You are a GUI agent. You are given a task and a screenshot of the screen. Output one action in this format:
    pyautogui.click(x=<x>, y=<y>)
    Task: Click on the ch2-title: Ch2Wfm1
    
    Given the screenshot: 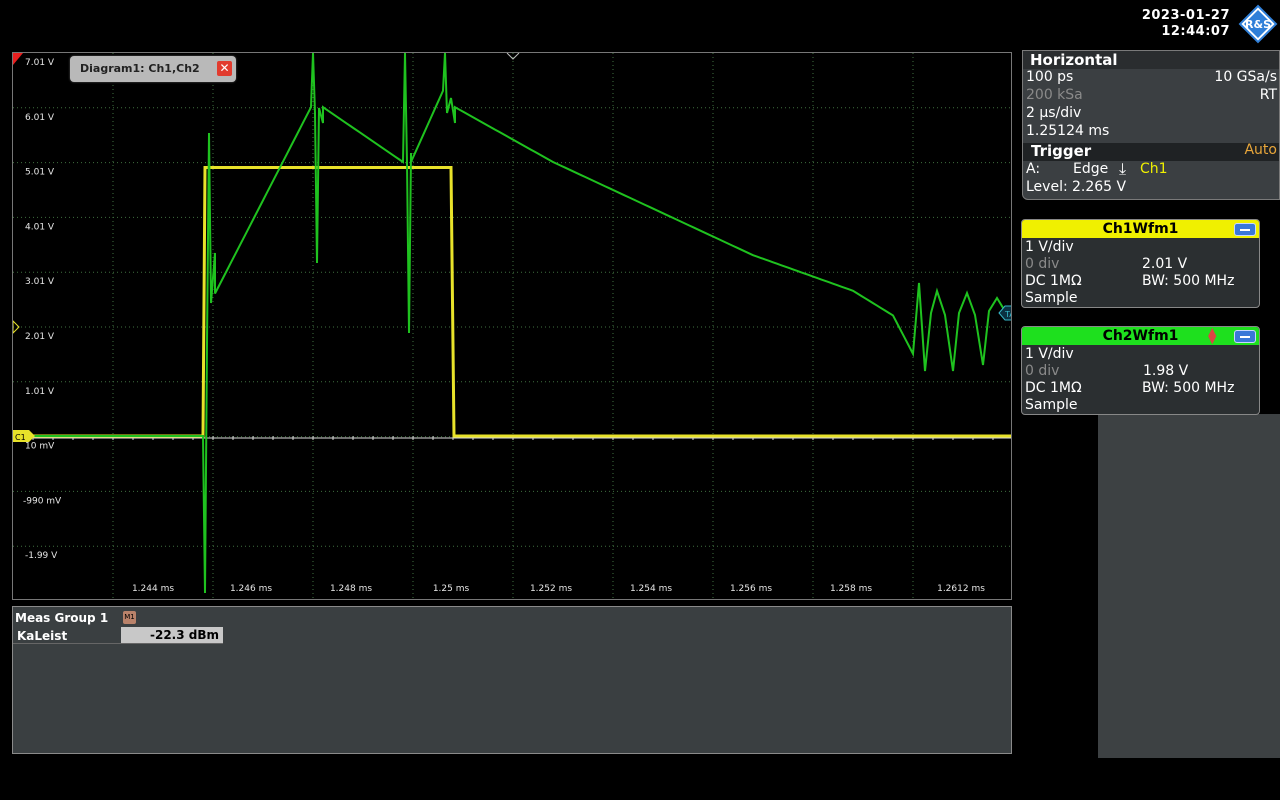 What is the action you would take?
    pyautogui.click(x=1140, y=336)
    